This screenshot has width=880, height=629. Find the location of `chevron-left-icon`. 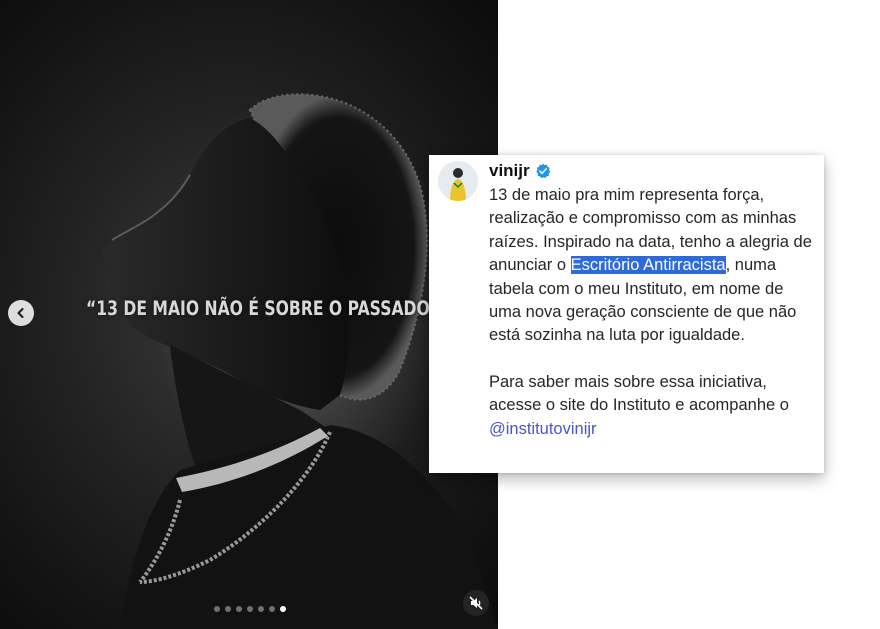

chevron-left-icon is located at coordinates (20, 313).